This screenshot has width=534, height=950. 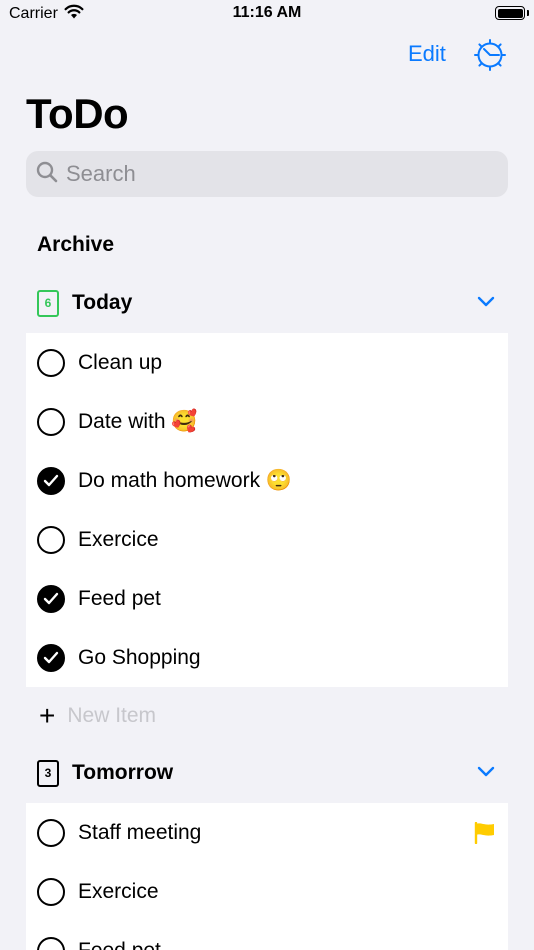 What do you see at coordinates (77, 113) in the screenshot?
I see `page-title: ToDo` at bounding box center [77, 113].